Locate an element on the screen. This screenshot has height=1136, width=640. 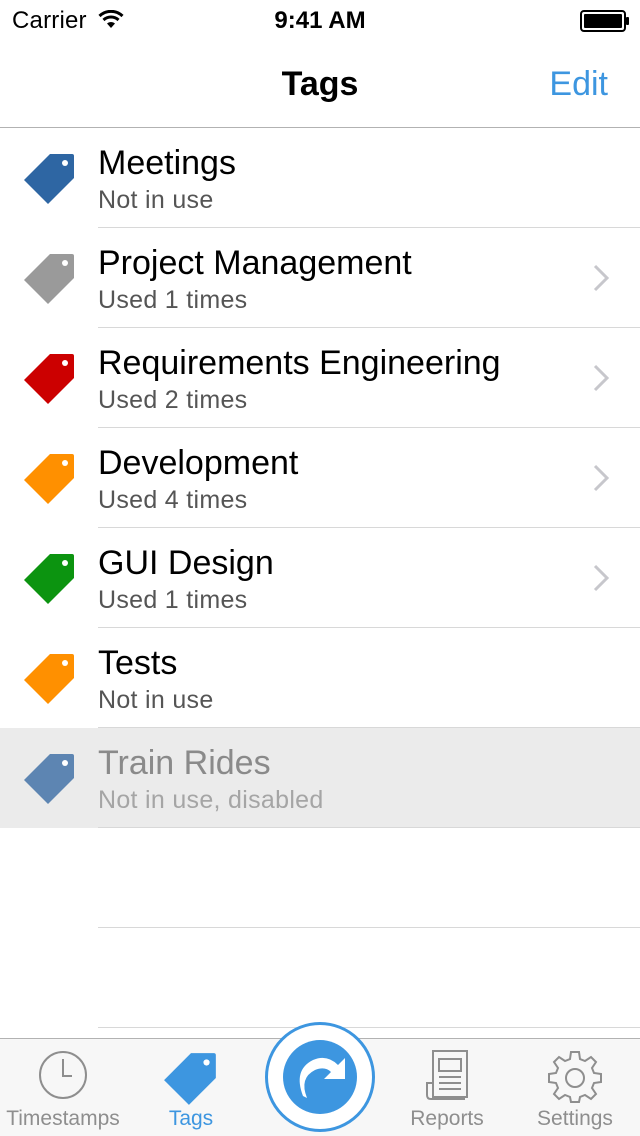
tab-settings: Settings is located at coordinates (575, 1087).